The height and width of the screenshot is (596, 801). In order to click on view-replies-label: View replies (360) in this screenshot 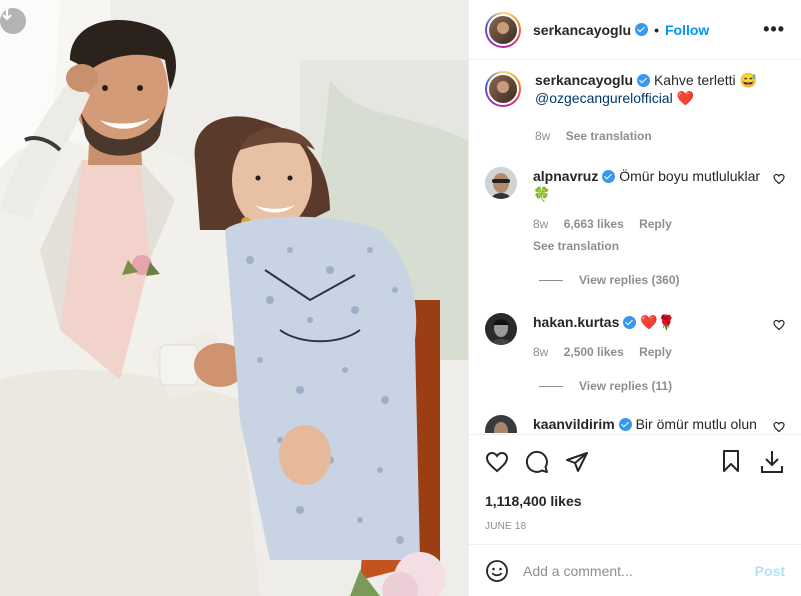, I will do `click(629, 280)`.